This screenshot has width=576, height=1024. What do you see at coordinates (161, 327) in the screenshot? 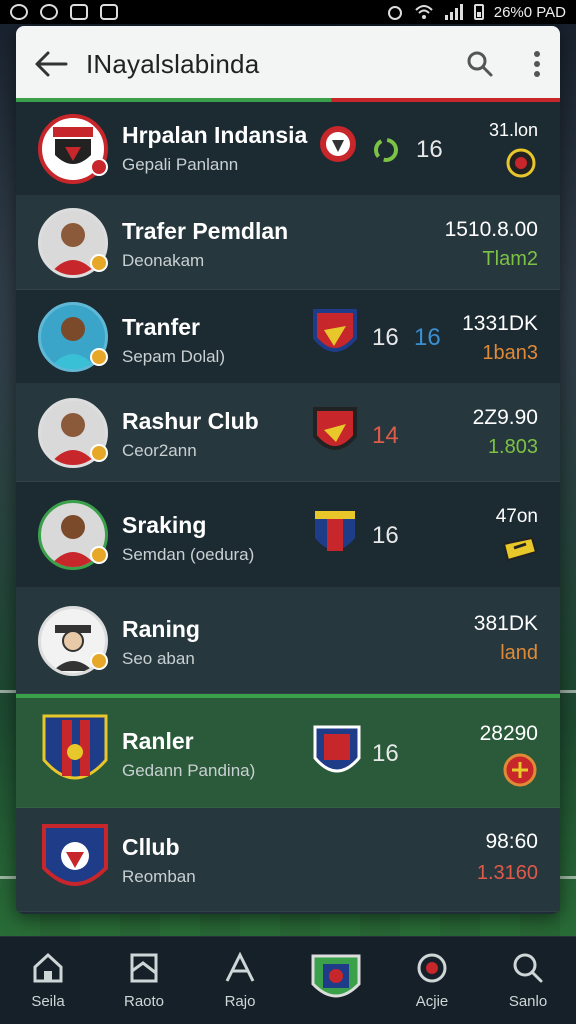
I see `row-title: Tranfer` at bounding box center [161, 327].